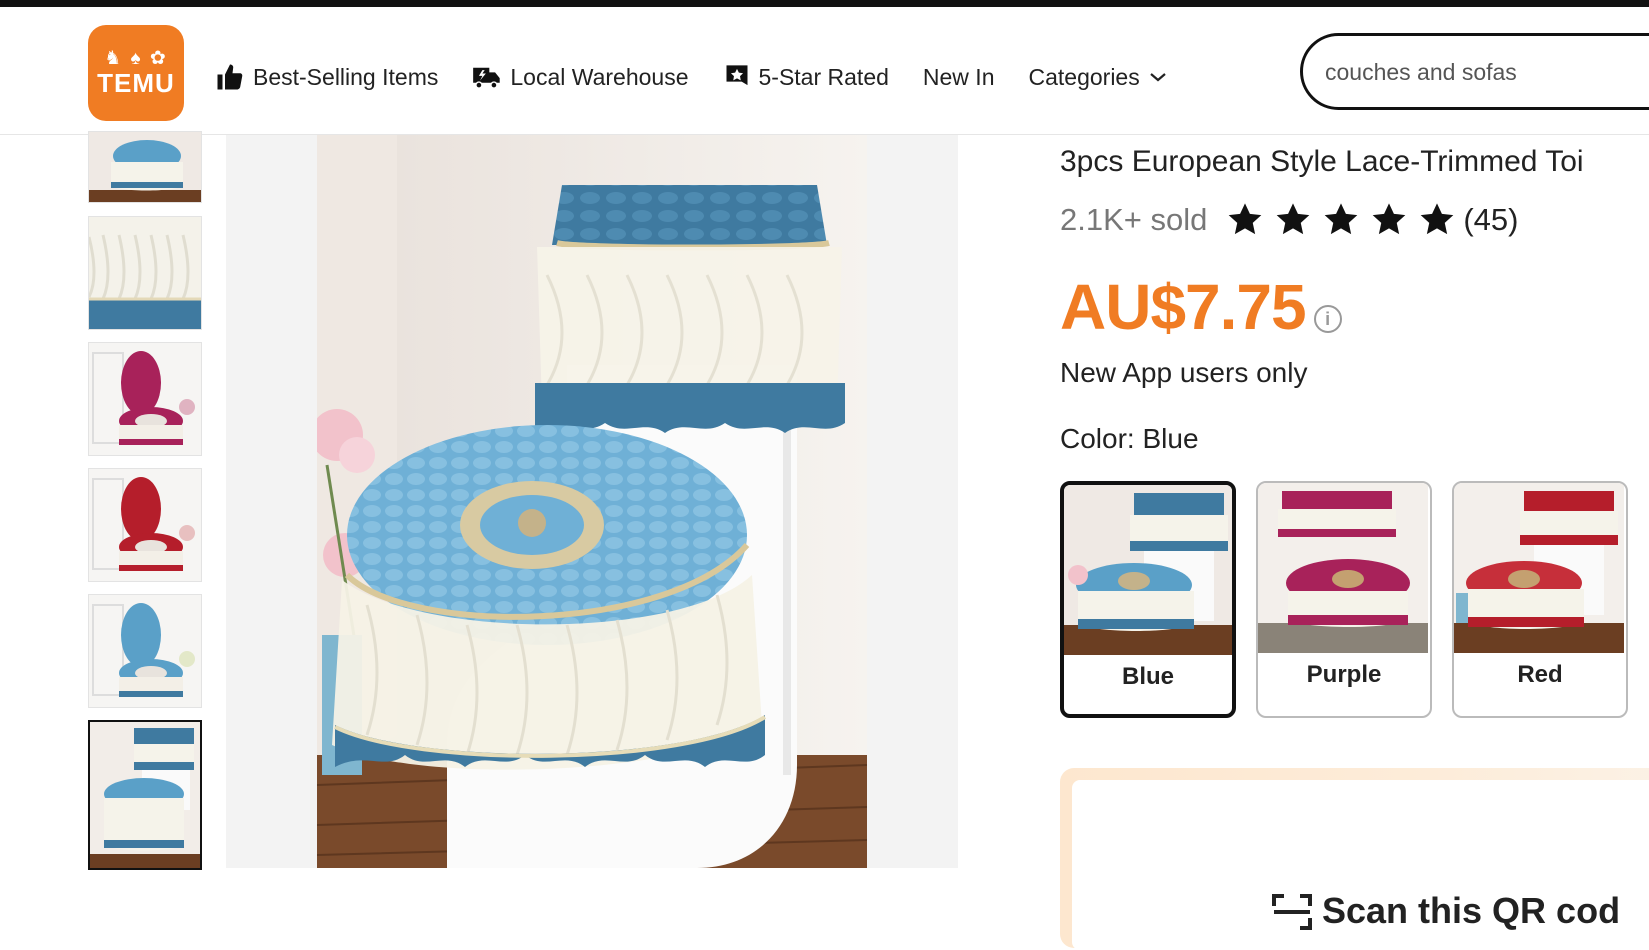  Describe the element at coordinates (1084, 76) in the screenshot. I see `nav-label: Categories` at that location.